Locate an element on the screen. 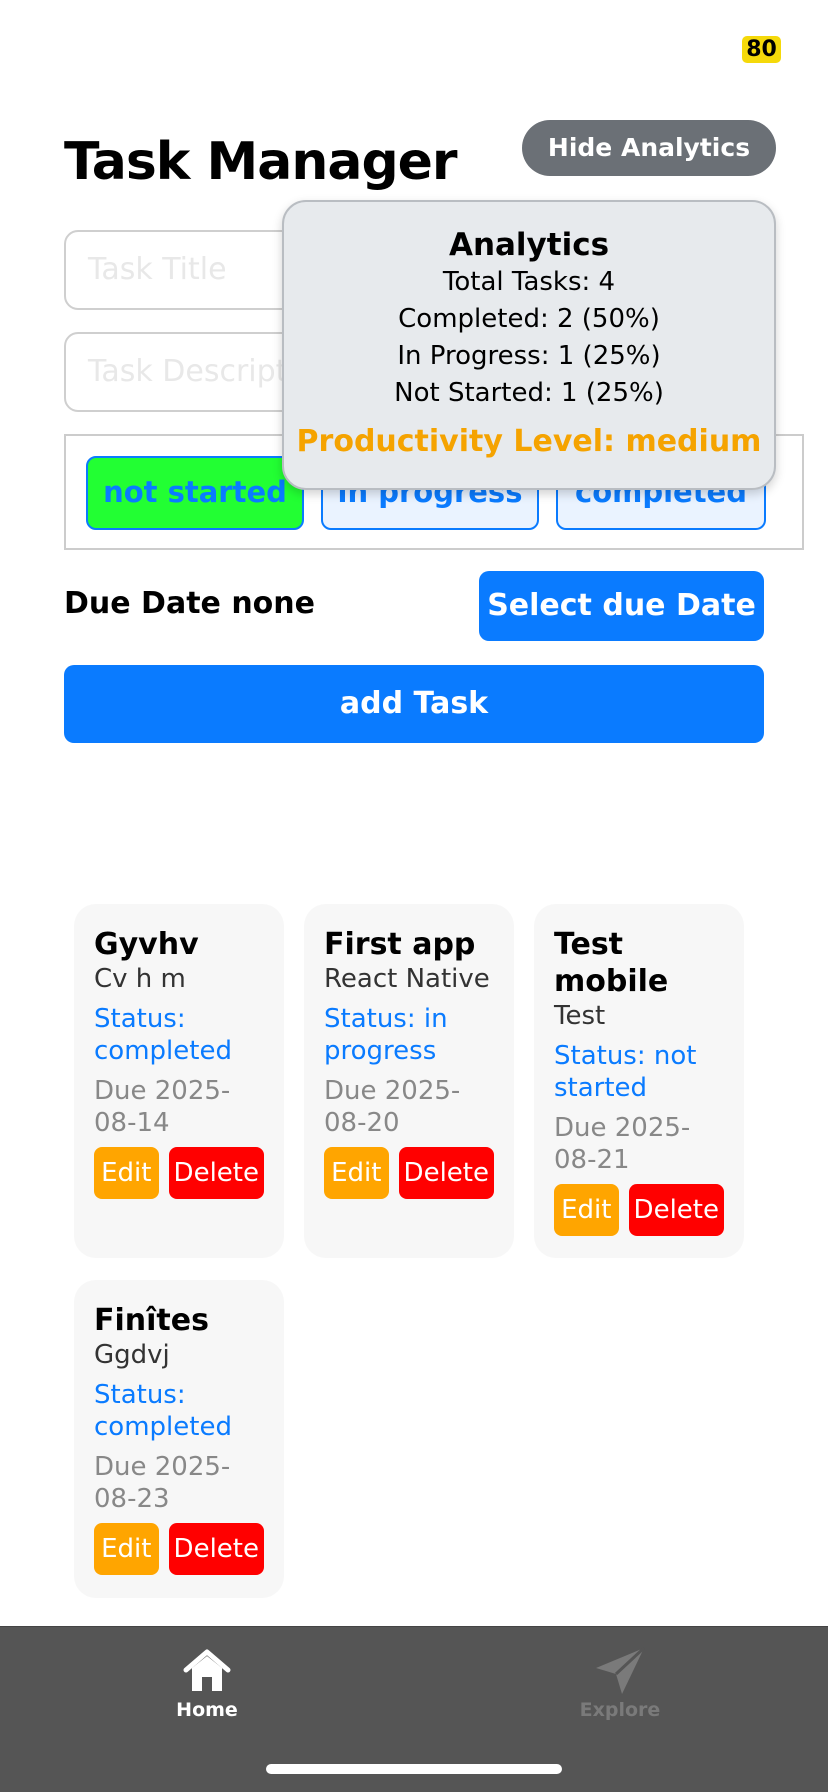  tab-explore: Explore is located at coordinates (620, 1682).